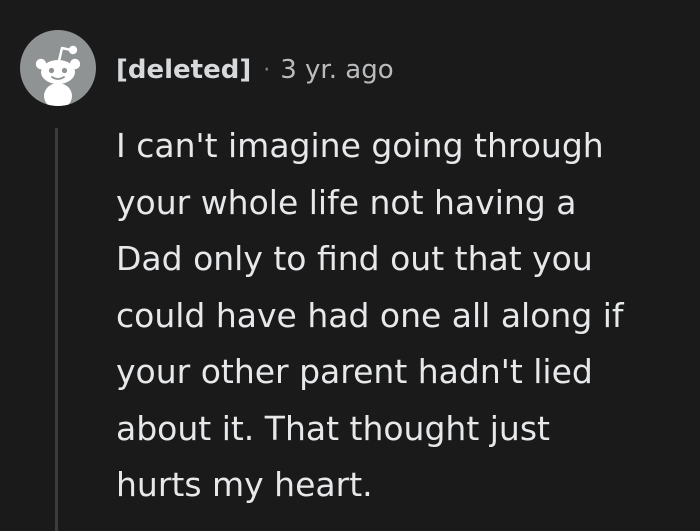 This screenshot has height=531, width=700. What do you see at coordinates (346, 202) in the screenshot?
I see `comment-body-line: your whole life not having a` at bounding box center [346, 202].